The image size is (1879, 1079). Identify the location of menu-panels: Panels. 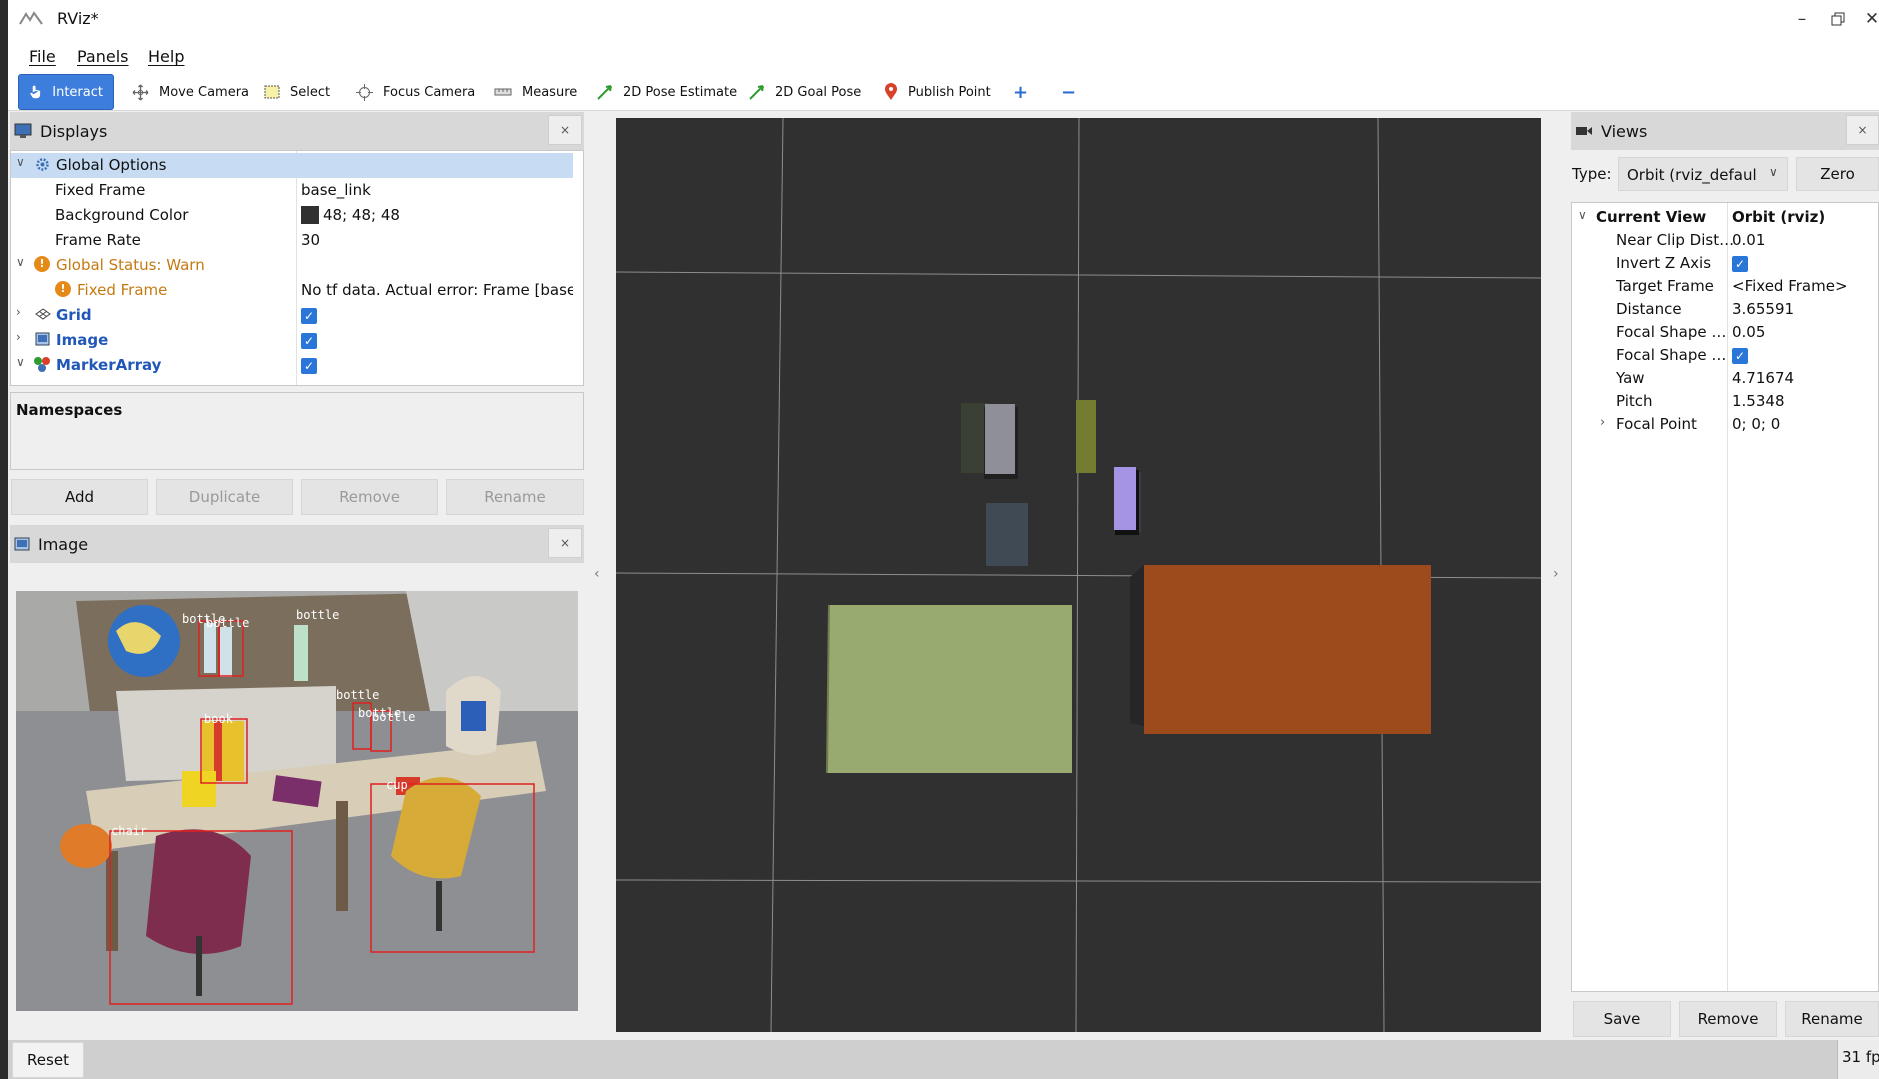
(103, 56).